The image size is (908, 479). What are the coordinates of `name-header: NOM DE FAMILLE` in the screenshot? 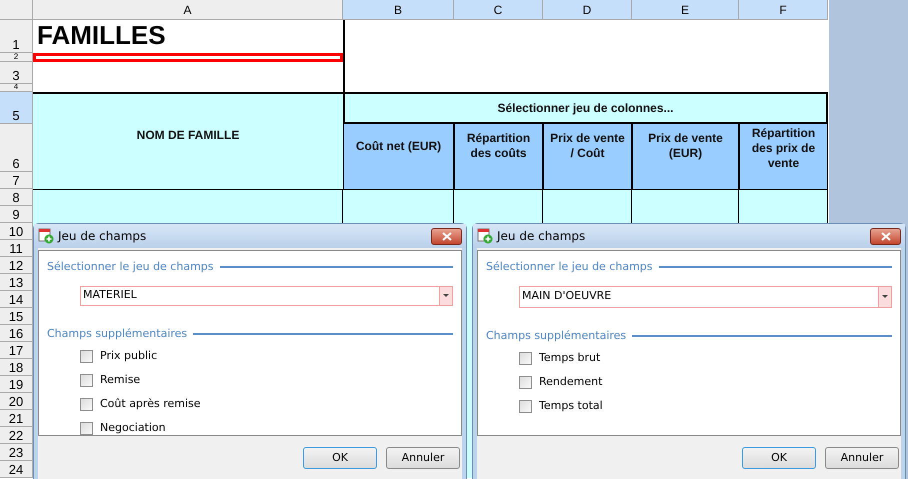 It's located at (188, 140).